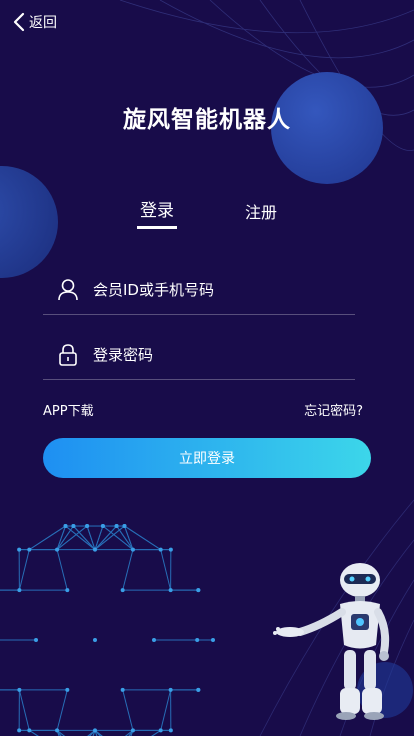  Describe the element at coordinates (157, 227) in the screenshot. I see `tab-active-indicator` at that location.